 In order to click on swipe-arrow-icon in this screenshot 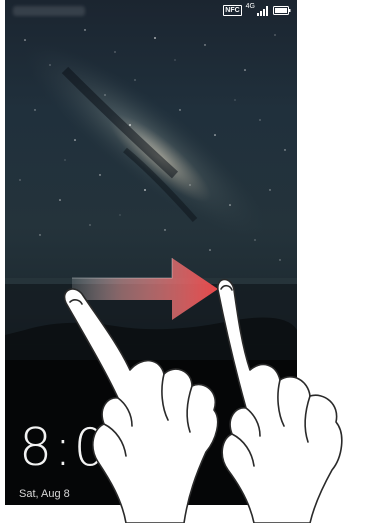, I will do `click(145, 289)`.